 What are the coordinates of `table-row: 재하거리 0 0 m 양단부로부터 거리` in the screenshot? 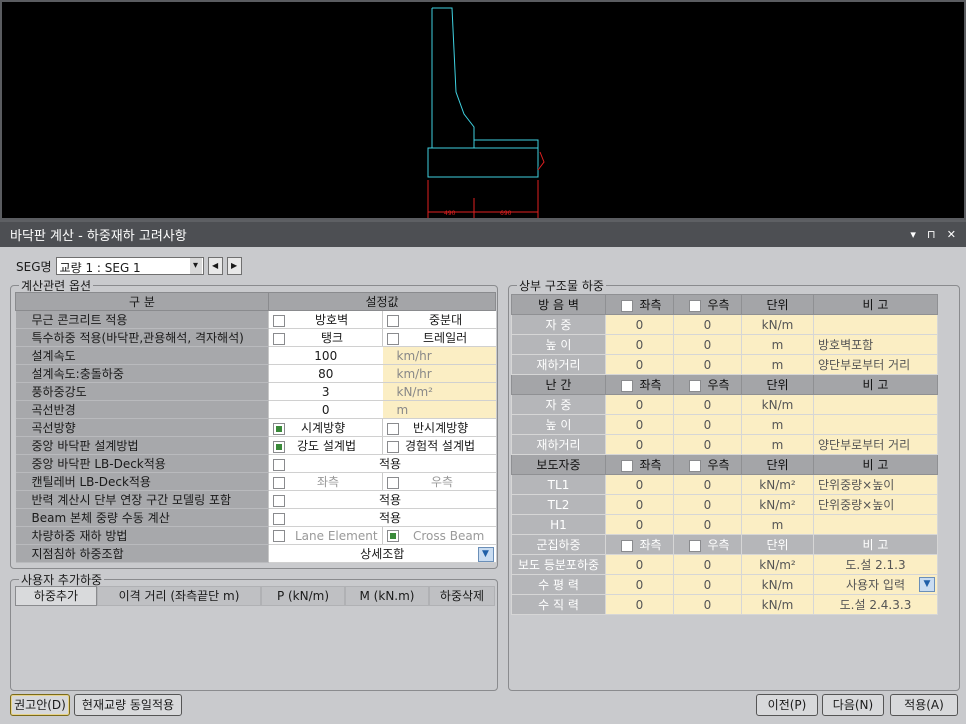 It's located at (724, 364).